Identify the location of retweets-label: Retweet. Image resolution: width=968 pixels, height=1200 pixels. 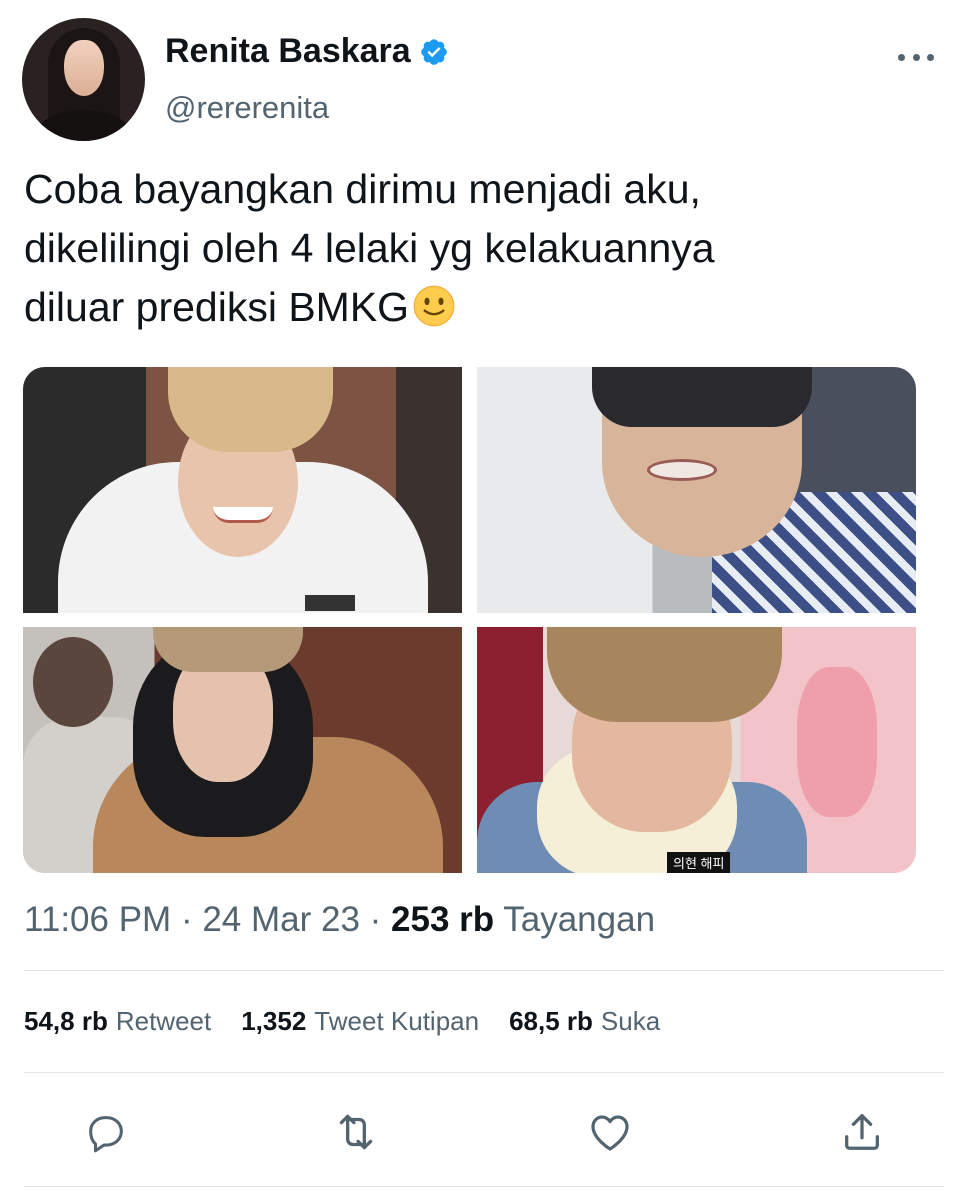
(163, 1021).